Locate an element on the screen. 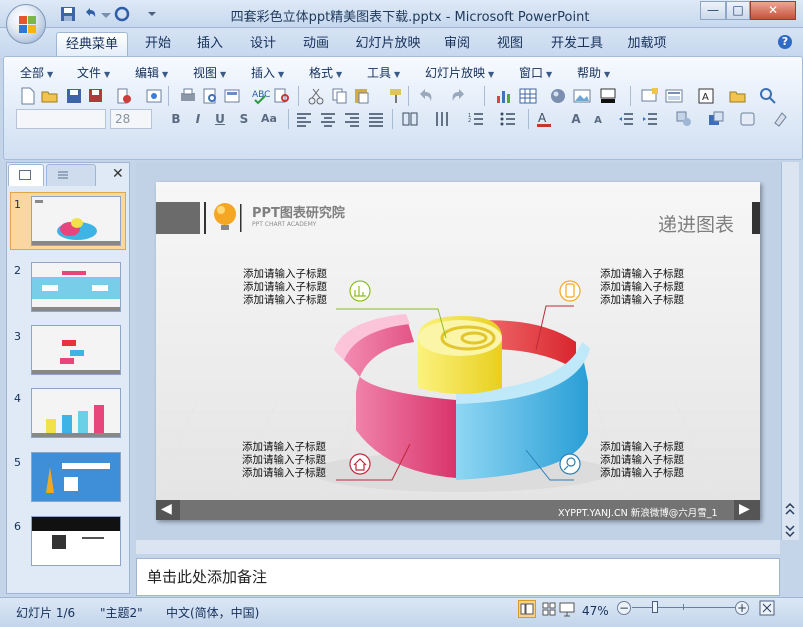 This screenshot has height=627, width=803. new-file-icon is located at coordinates (28, 96).